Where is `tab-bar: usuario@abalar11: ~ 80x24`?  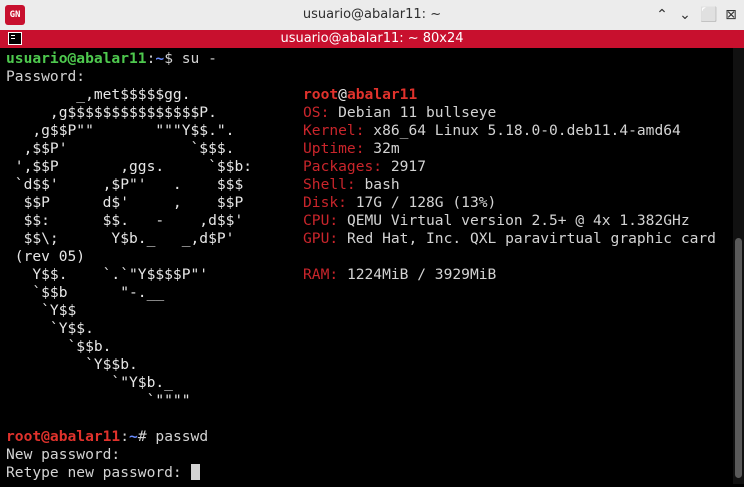
tab-bar: usuario@abalar11: ~ 80x24 is located at coordinates (372, 39).